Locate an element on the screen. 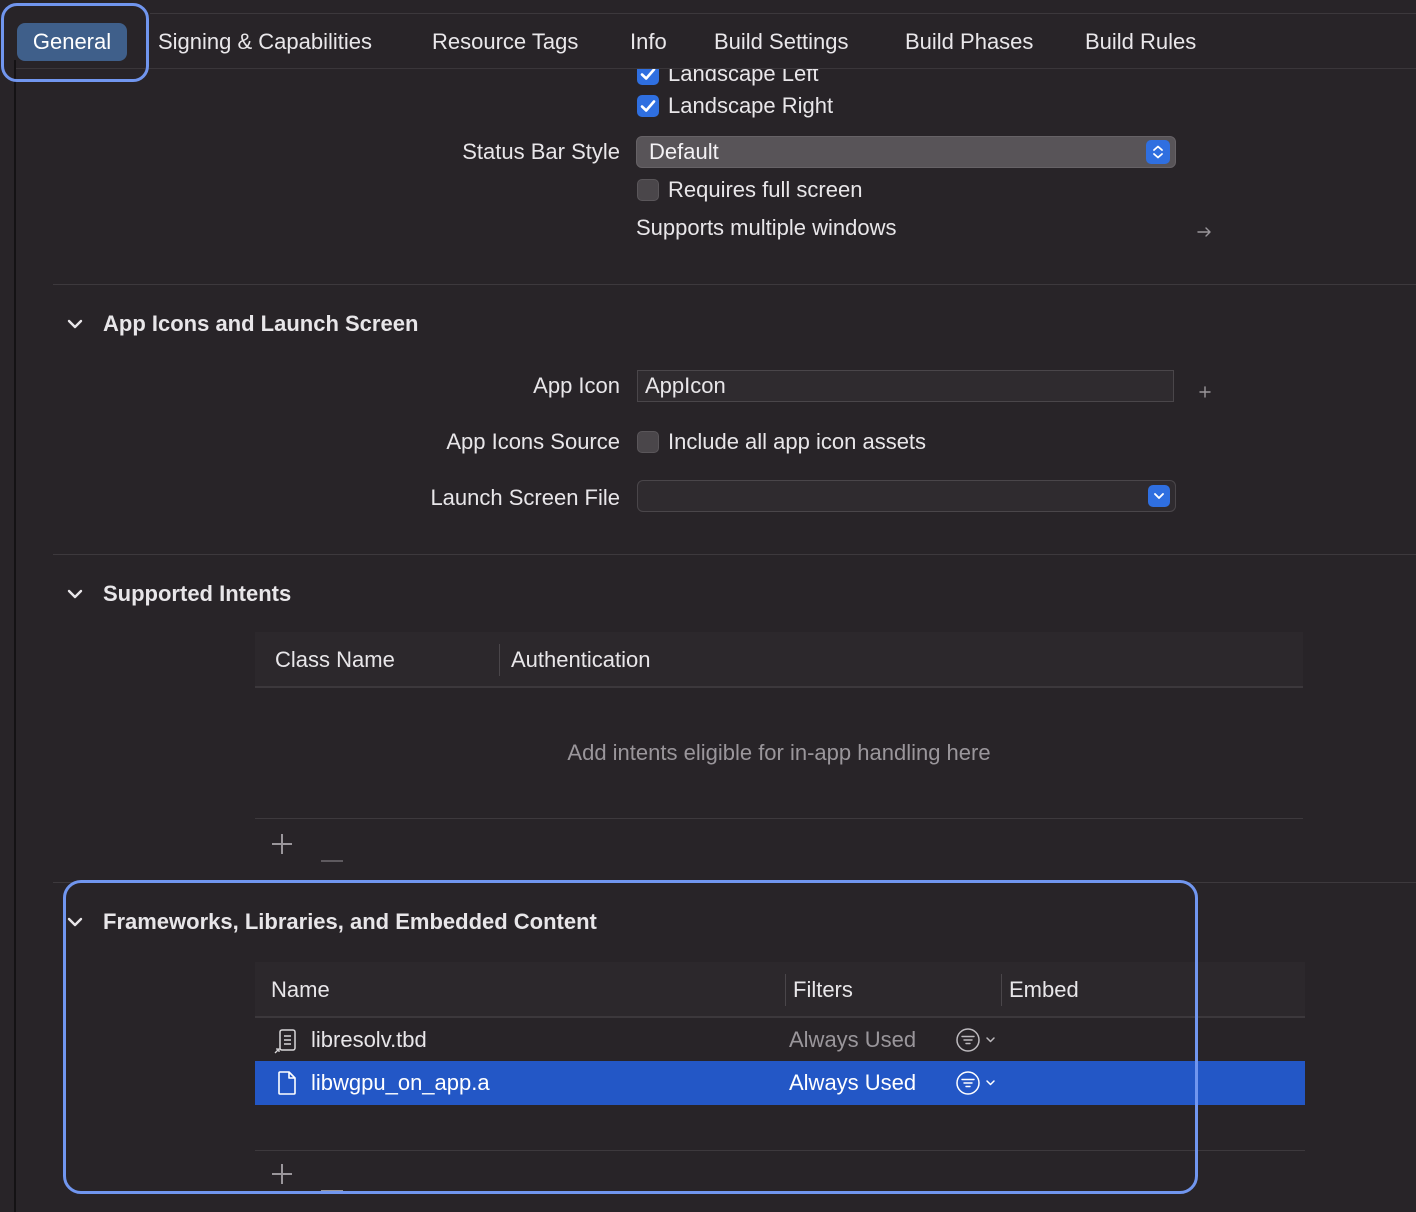 The width and height of the screenshot is (1416, 1212). up-down-chevron-icon is located at coordinates (1158, 152).